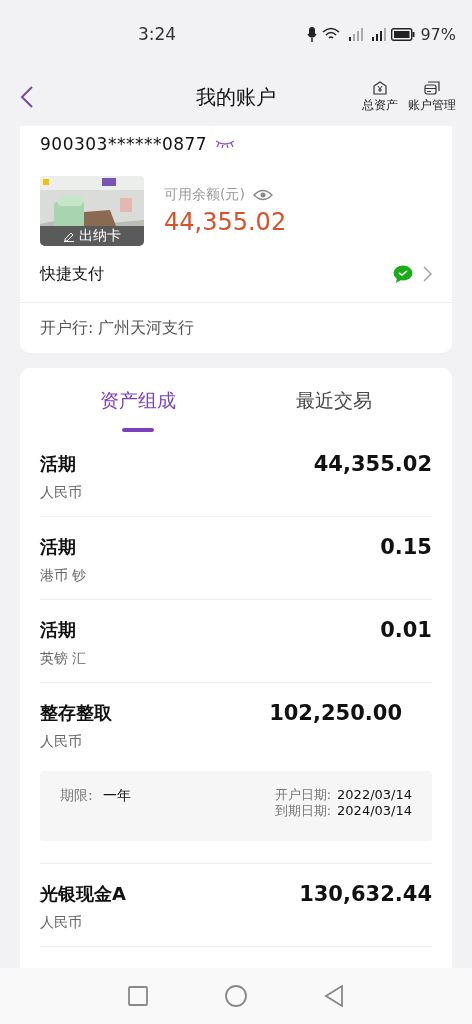  I want to click on asset-amount: 44,355.02, so click(372, 464).